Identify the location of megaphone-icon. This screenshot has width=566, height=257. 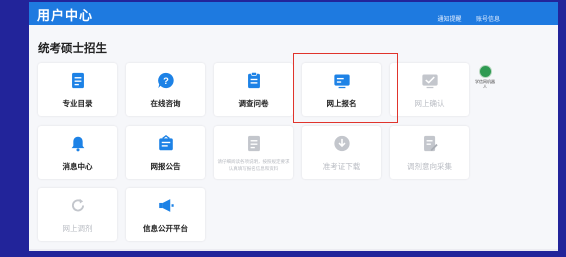
(166, 205).